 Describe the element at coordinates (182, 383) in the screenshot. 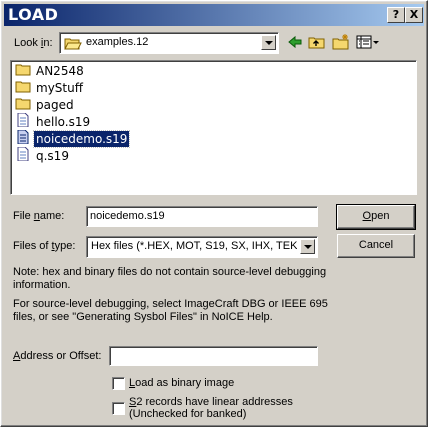

I see `load-binary-label: Load as binary image` at that location.